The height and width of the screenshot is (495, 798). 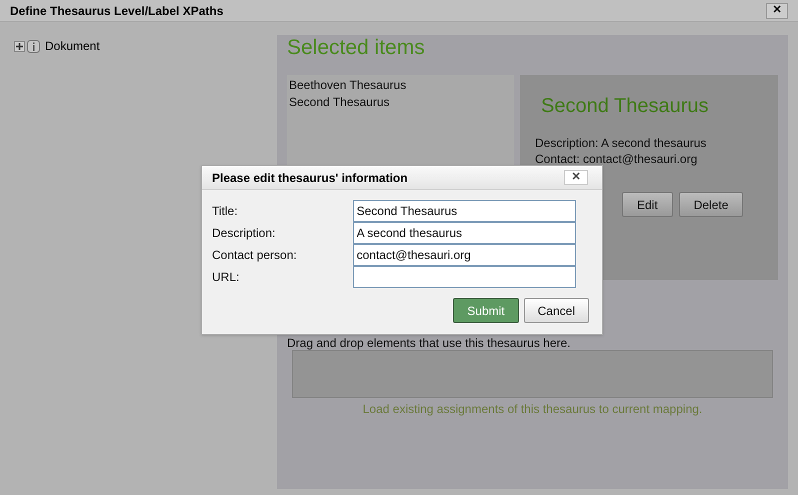 I want to click on delete-button: Delete, so click(x=711, y=204).